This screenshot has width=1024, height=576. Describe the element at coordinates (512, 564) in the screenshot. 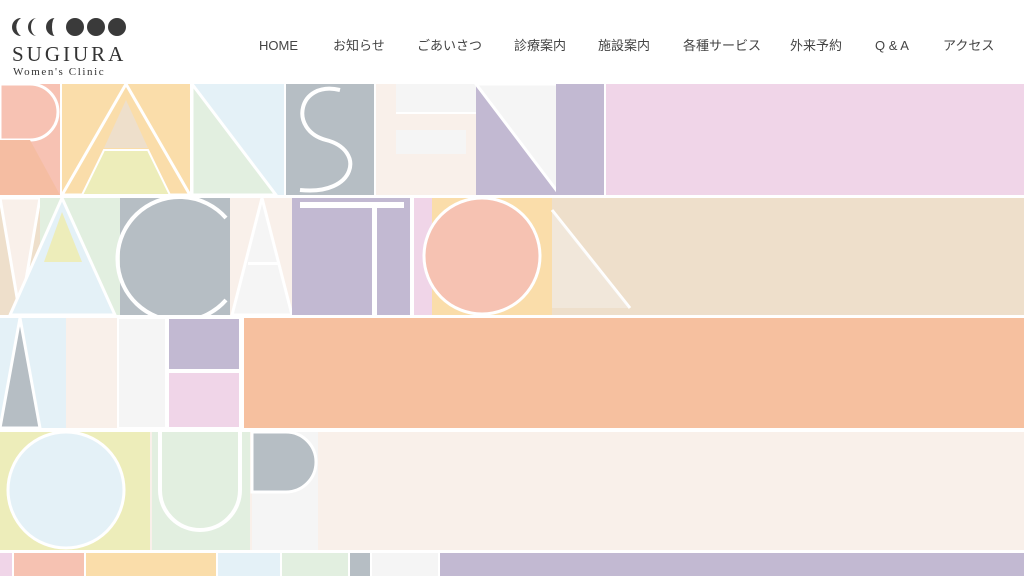

I see `hero-bottom-strip` at that location.